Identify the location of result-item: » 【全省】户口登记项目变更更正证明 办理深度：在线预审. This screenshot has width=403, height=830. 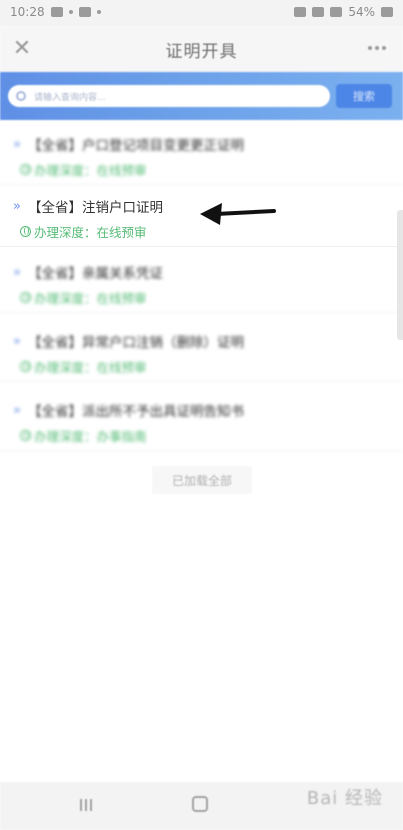
(201, 155).